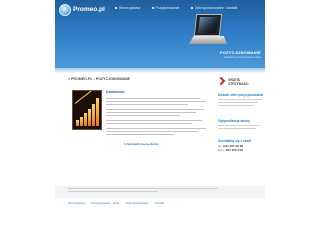 The width and height of the screenshot is (320, 245). I want to click on offer-link: Sprawdź naszą ofertę!, so click(141, 144).